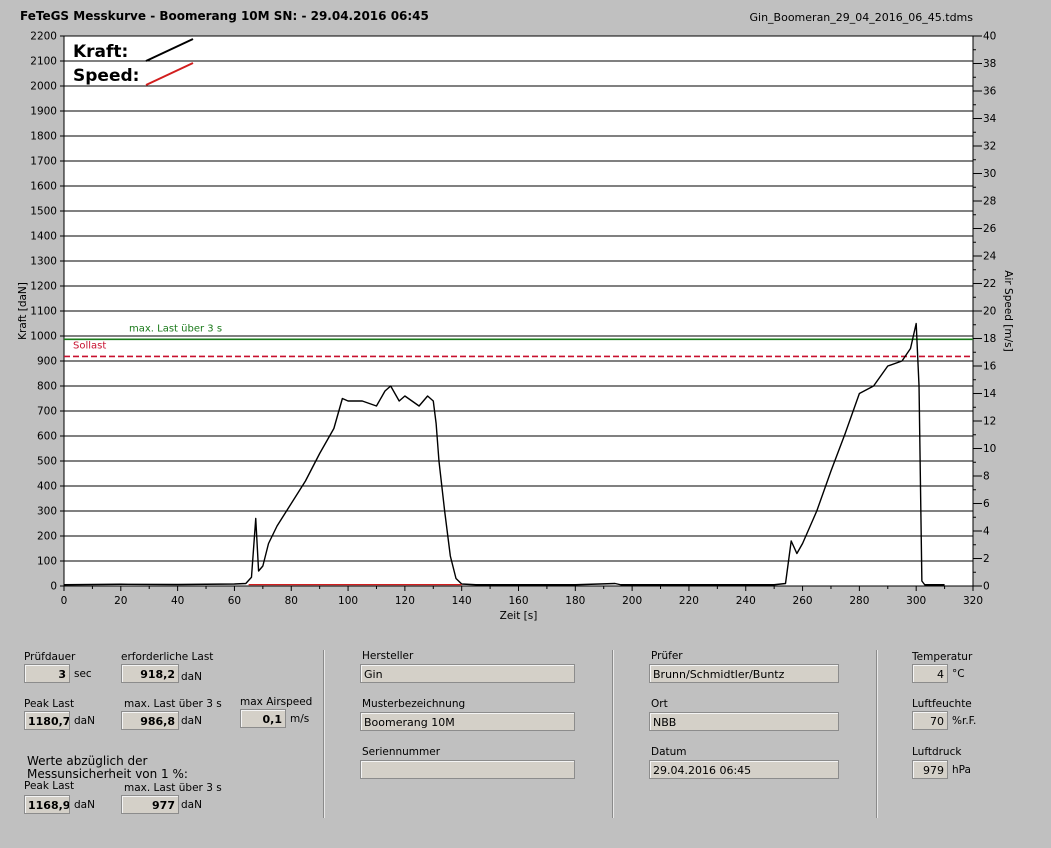 Image resolution: width=1051 pixels, height=848 pixels. What do you see at coordinates (47, 362) in the screenshot?
I see `y-tick-label: 900` at bounding box center [47, 362].